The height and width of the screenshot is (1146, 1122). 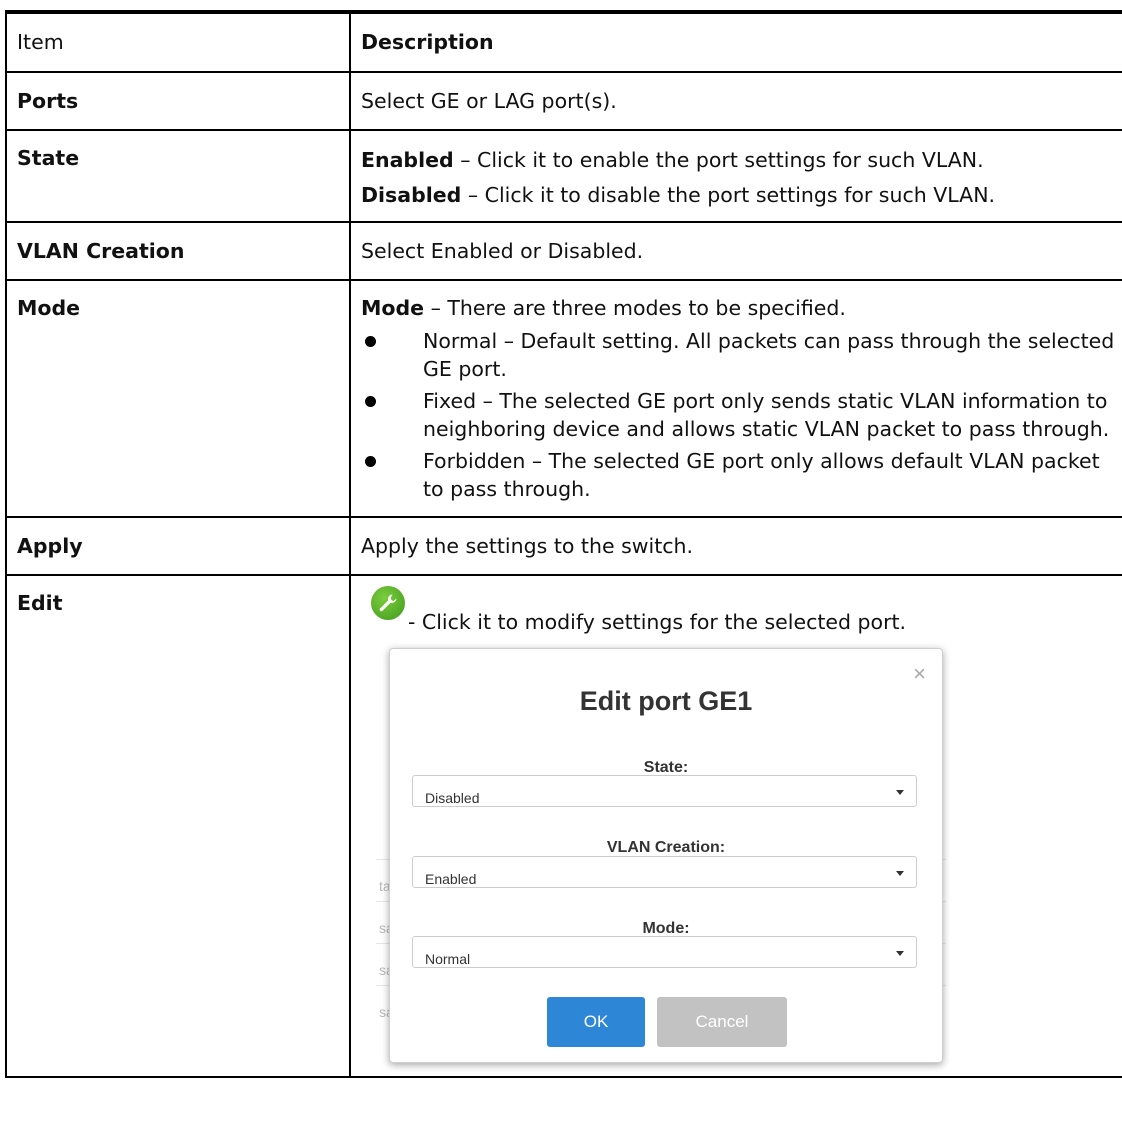 I want to click on table-row-apply: Apply Apply the settings to the switch., so click(x=563, y=546).